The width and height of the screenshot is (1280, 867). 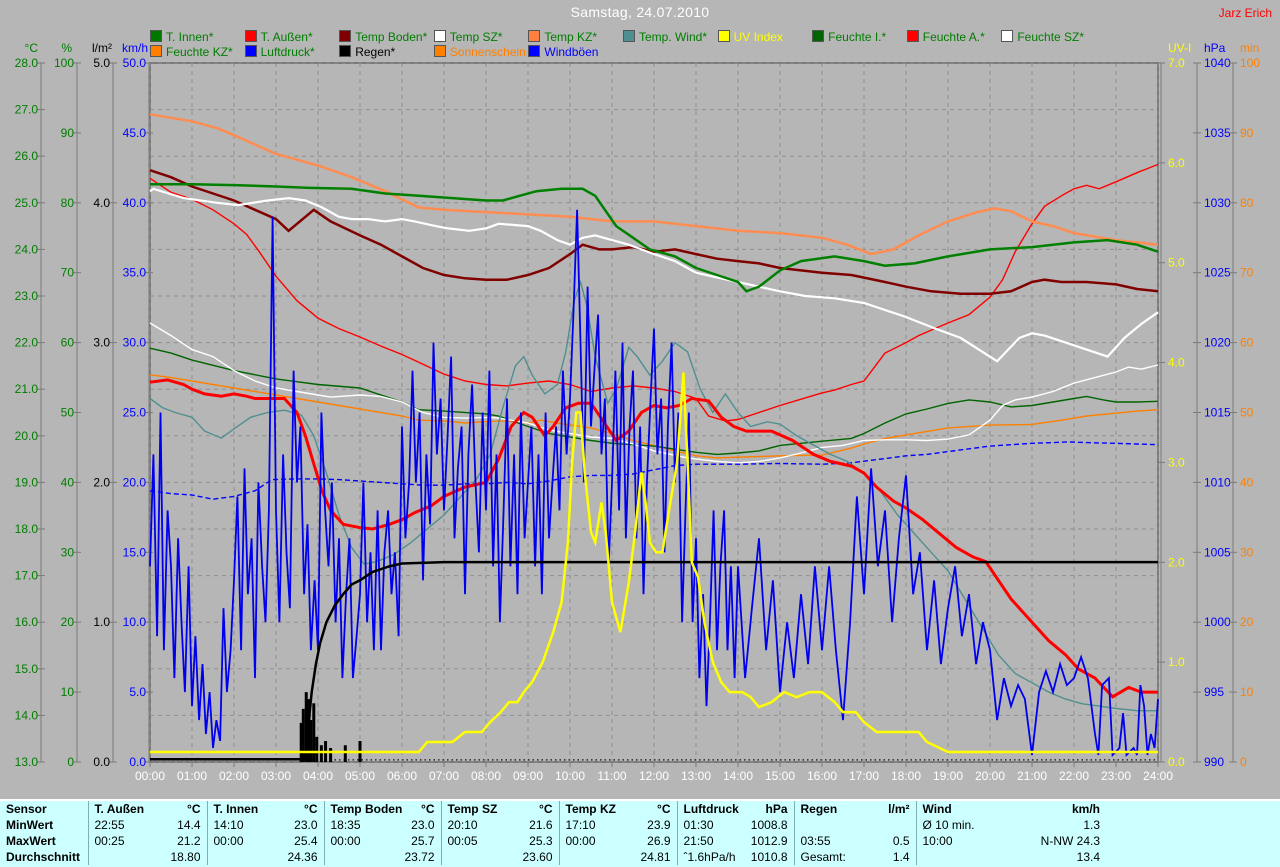 I want to click on axis-tick-label: 3.0, so click(x=101, y=343).